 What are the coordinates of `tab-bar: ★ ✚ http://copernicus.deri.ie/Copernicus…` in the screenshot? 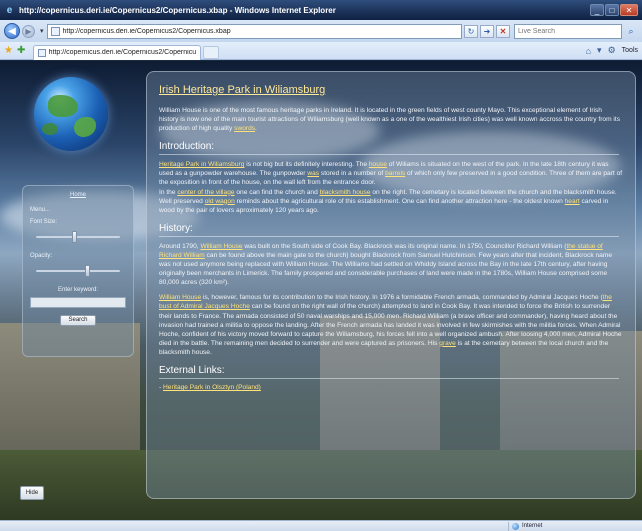 It's located at (321, 51).